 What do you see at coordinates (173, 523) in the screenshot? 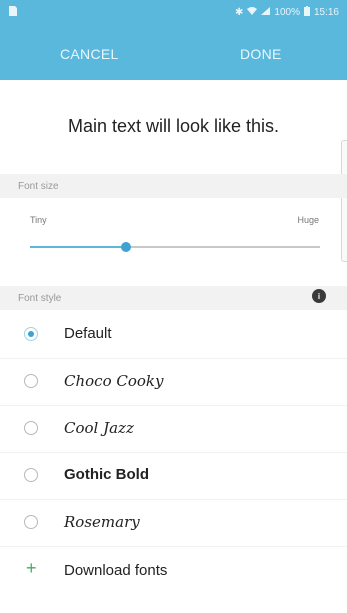
I see `font-option-rosemary: Rosemary` at bounding box center [173, 523].